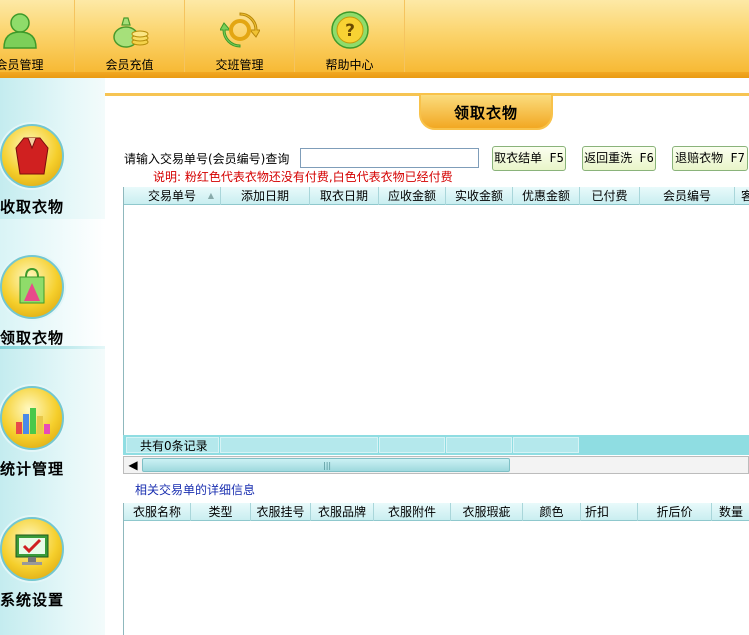 This screenshot has height=635, width=749. Describe the element at coordinates (730, 512) in the screenshot. I see `column-header-quantity: 数量` at that location.